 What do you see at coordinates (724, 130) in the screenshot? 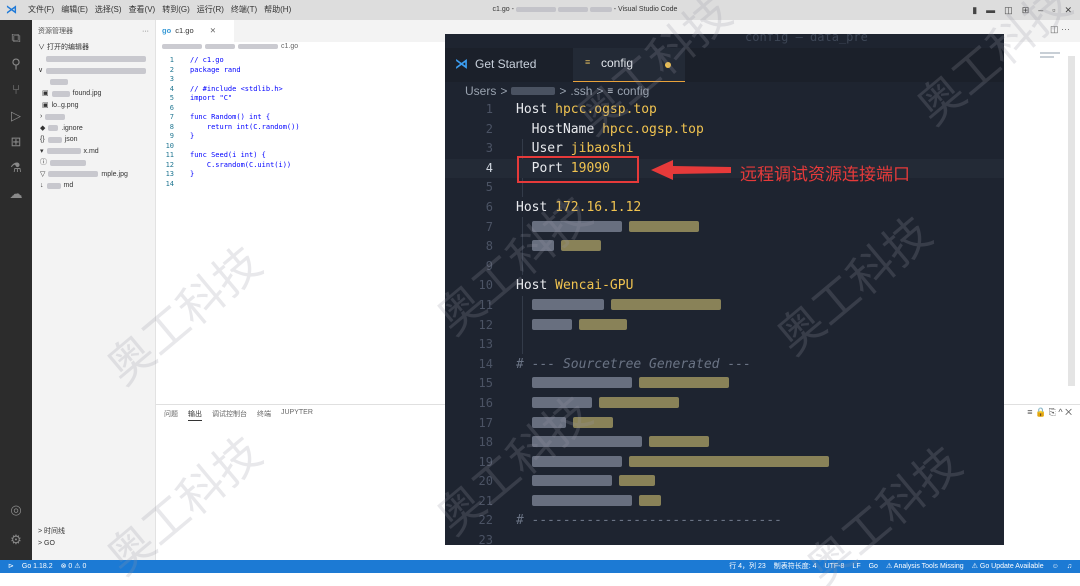
I see `config-line: 2 HostName hpcc.ogsp.top` at bounding box center [724, 130].